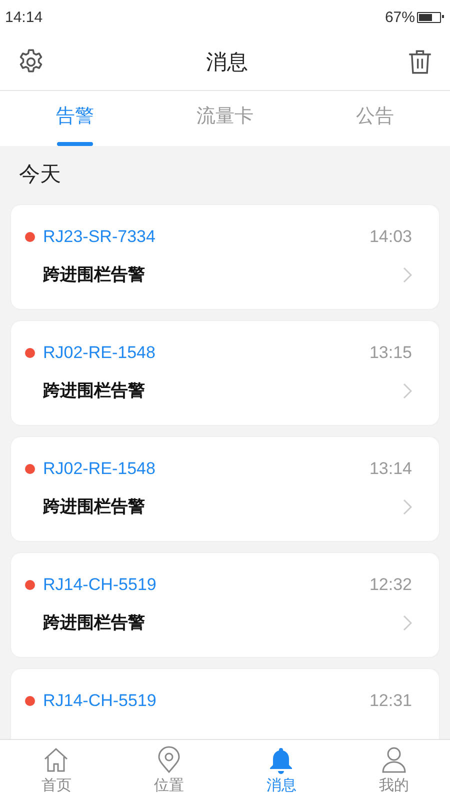 This screenshot has width=450, height=800. Describe the element at coordinates (168, 770) in the screenshot. I see `nav-item: 位置` at that location.